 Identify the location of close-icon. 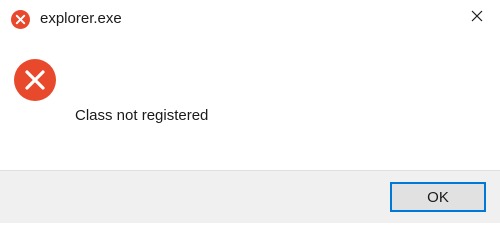
(477, 18).